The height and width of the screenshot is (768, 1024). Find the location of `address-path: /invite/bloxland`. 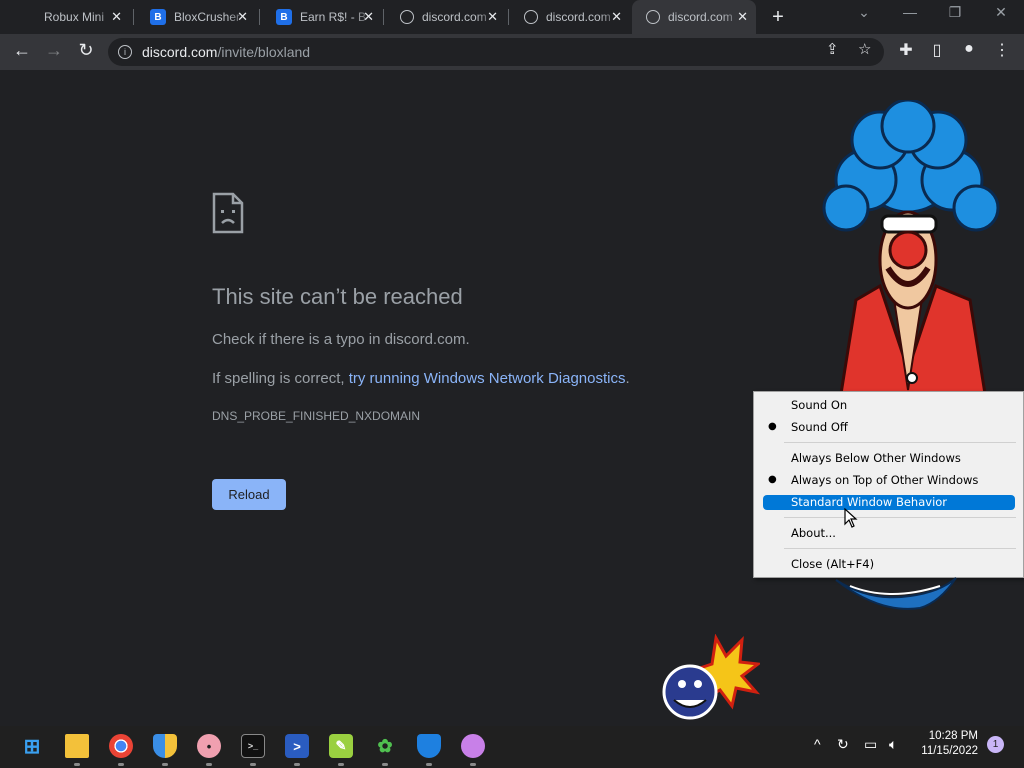

address-path: /invite/bloxland is located at coordinates (264, 52).